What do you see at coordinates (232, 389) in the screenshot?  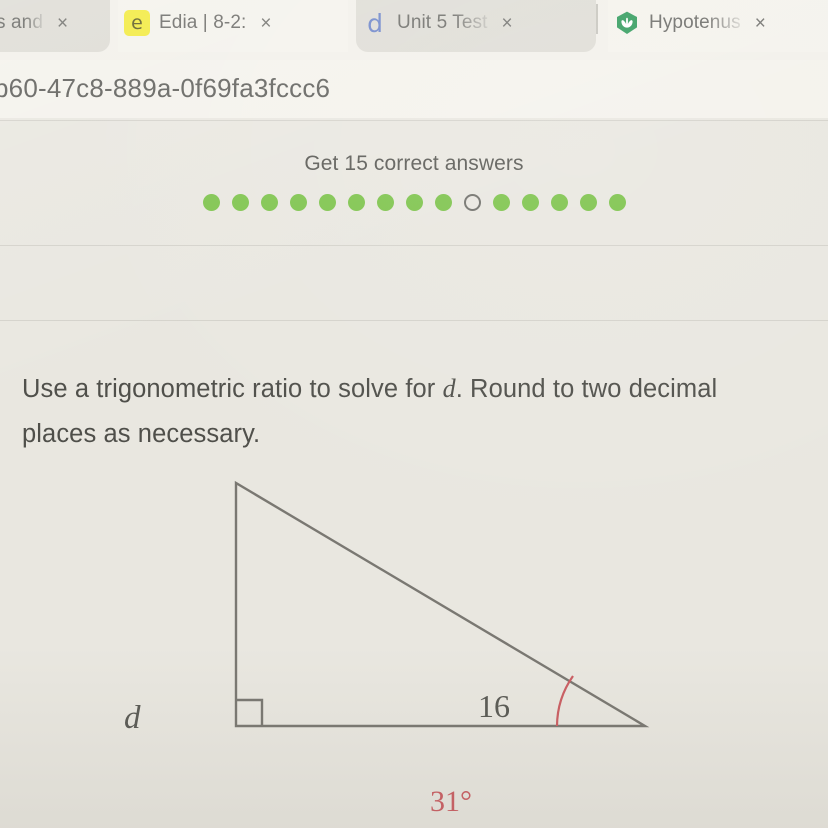 I see `question-line1-before: Use a trigonometric ratio to solve for` at bounding box center [232, 389].